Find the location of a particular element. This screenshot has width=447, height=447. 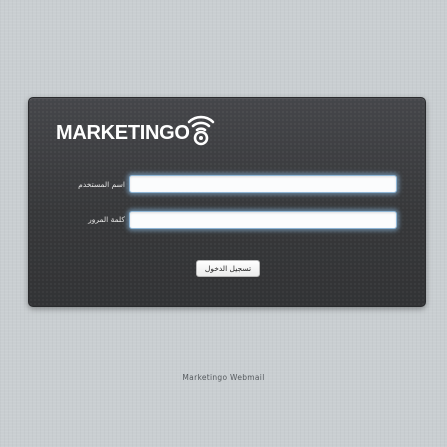

login-button: تسجيل الدخول is located at coordinates (228, 268).